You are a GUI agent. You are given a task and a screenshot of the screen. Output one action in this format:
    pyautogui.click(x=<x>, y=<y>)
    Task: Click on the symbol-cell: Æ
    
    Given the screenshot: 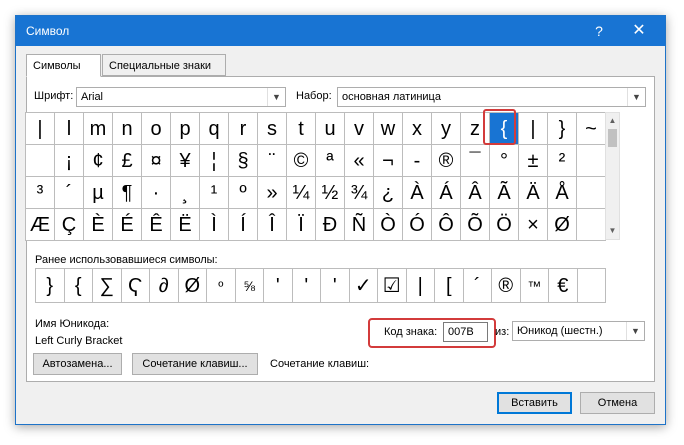 What is the action you would take?
    pyautogui.click(x=40, y=225)
    